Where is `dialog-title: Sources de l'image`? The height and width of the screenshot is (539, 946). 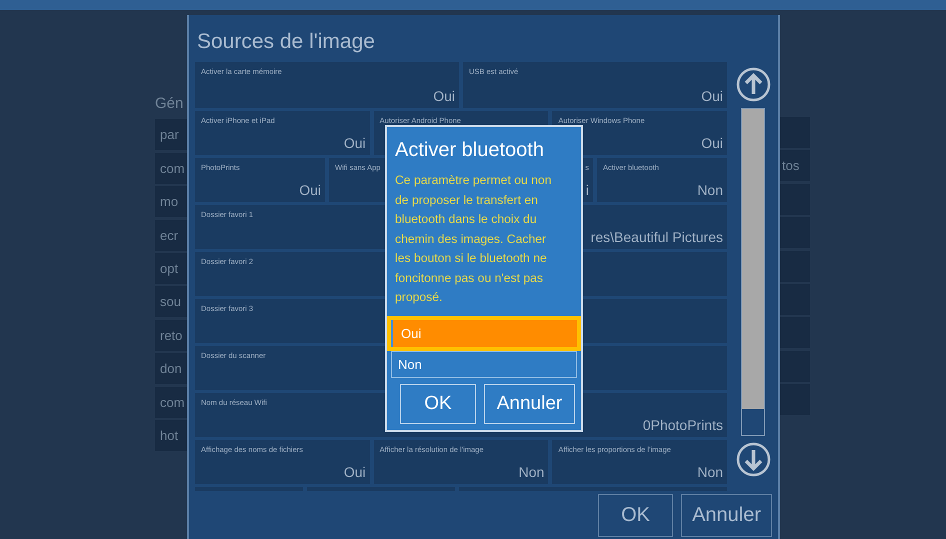 dialog-title: Sources de l'image is located at coordinates (286, 42).